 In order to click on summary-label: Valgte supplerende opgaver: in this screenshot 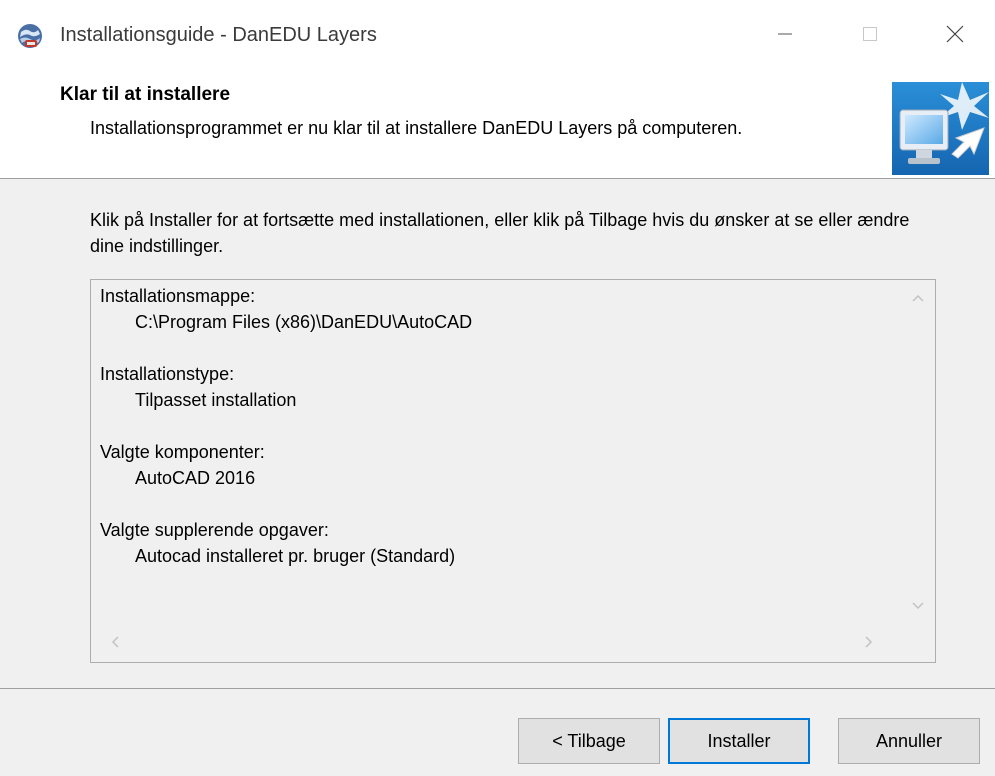, I will do `click(214, 530)`.